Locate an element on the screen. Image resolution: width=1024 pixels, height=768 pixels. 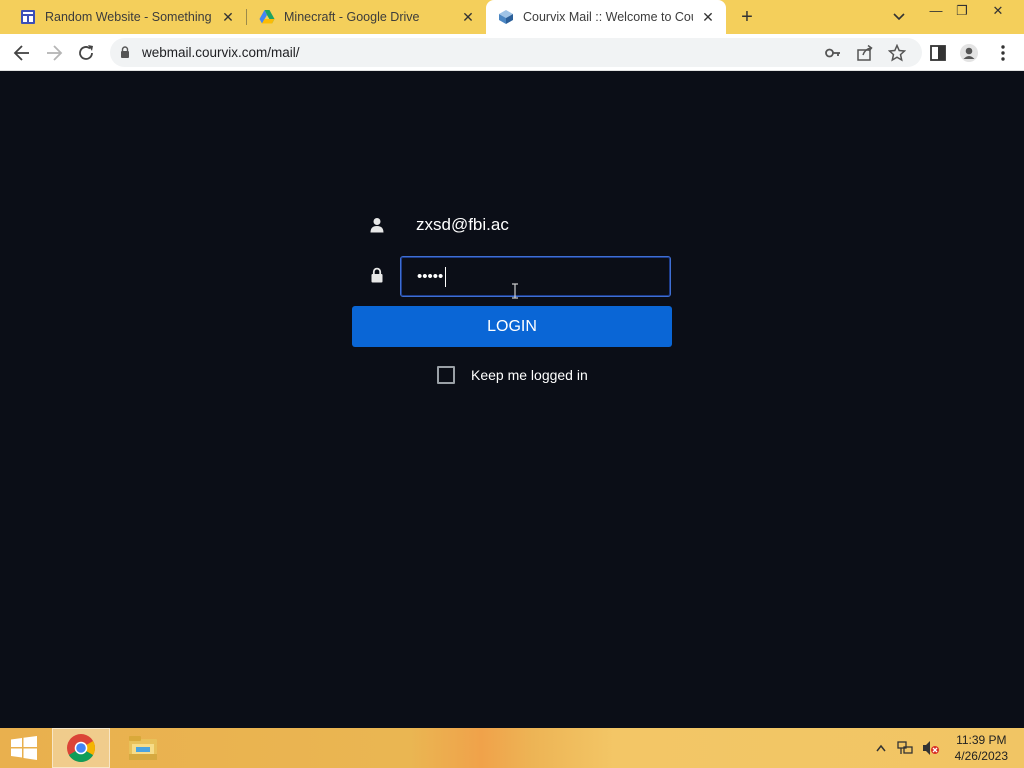
more-menu-icon is located at coordinates (1003, 53).